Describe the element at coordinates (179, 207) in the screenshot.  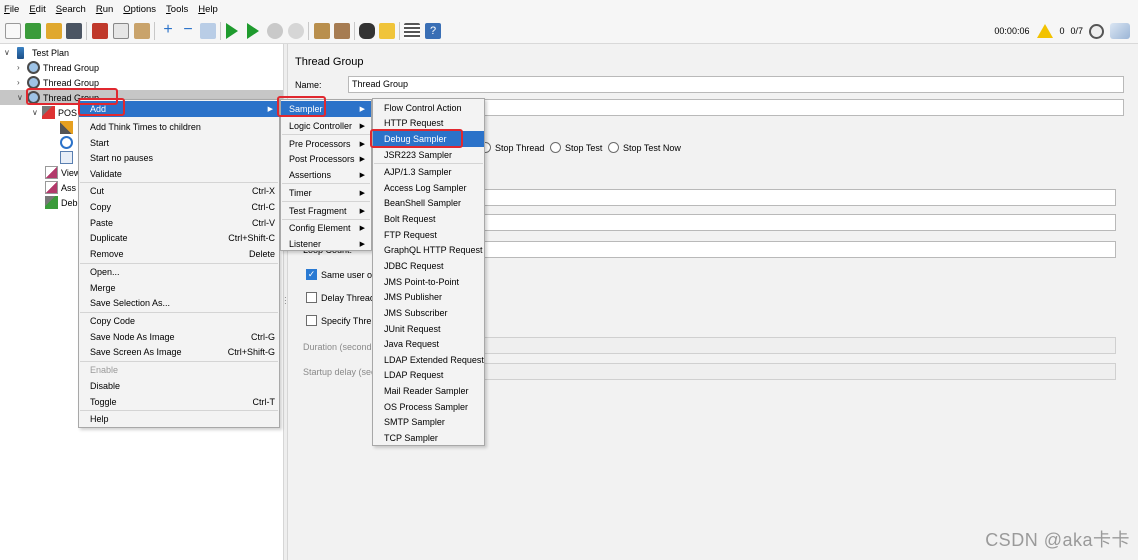
I see `menu-item-copy: Copy Ctrl-C` at that location.